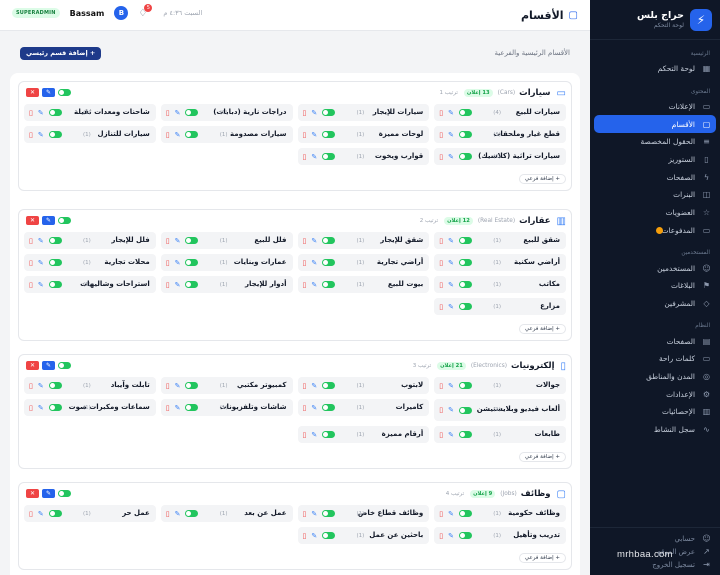 The height and width of the screenshot is (575, 720). What do you see at coordinates (655, 286) in the screenshot?
I see `sidebar-item-reports: ⚑ البلاغات` at bounding box center [655, 286].